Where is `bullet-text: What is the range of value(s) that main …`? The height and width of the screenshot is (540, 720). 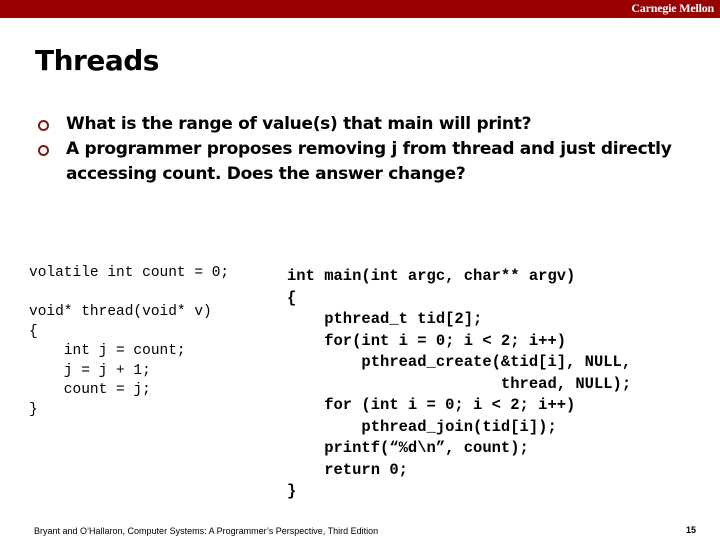 bullet-text: What is the range of value(s) that main … is located at coordinates (299, 124).